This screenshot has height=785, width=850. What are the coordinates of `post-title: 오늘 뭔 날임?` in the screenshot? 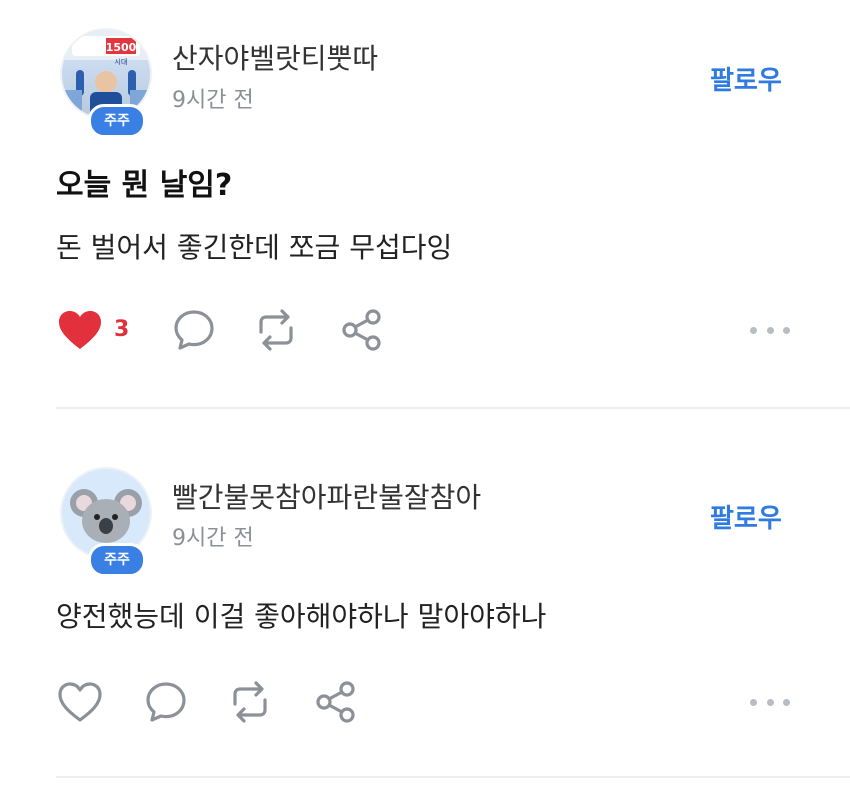 It's located at (144, 185).